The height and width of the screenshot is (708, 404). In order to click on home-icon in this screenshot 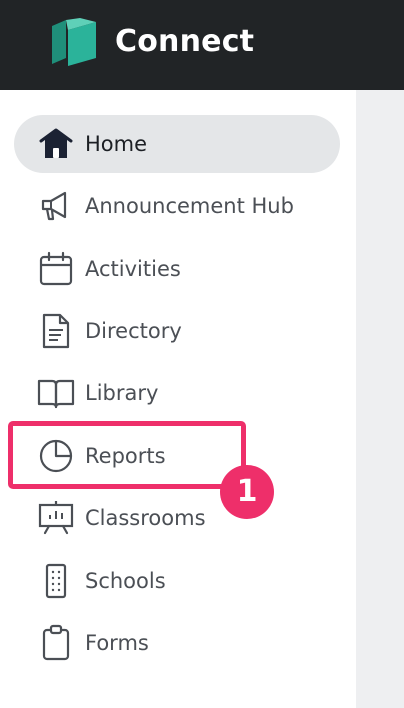, I will do `click(56, 144)`.